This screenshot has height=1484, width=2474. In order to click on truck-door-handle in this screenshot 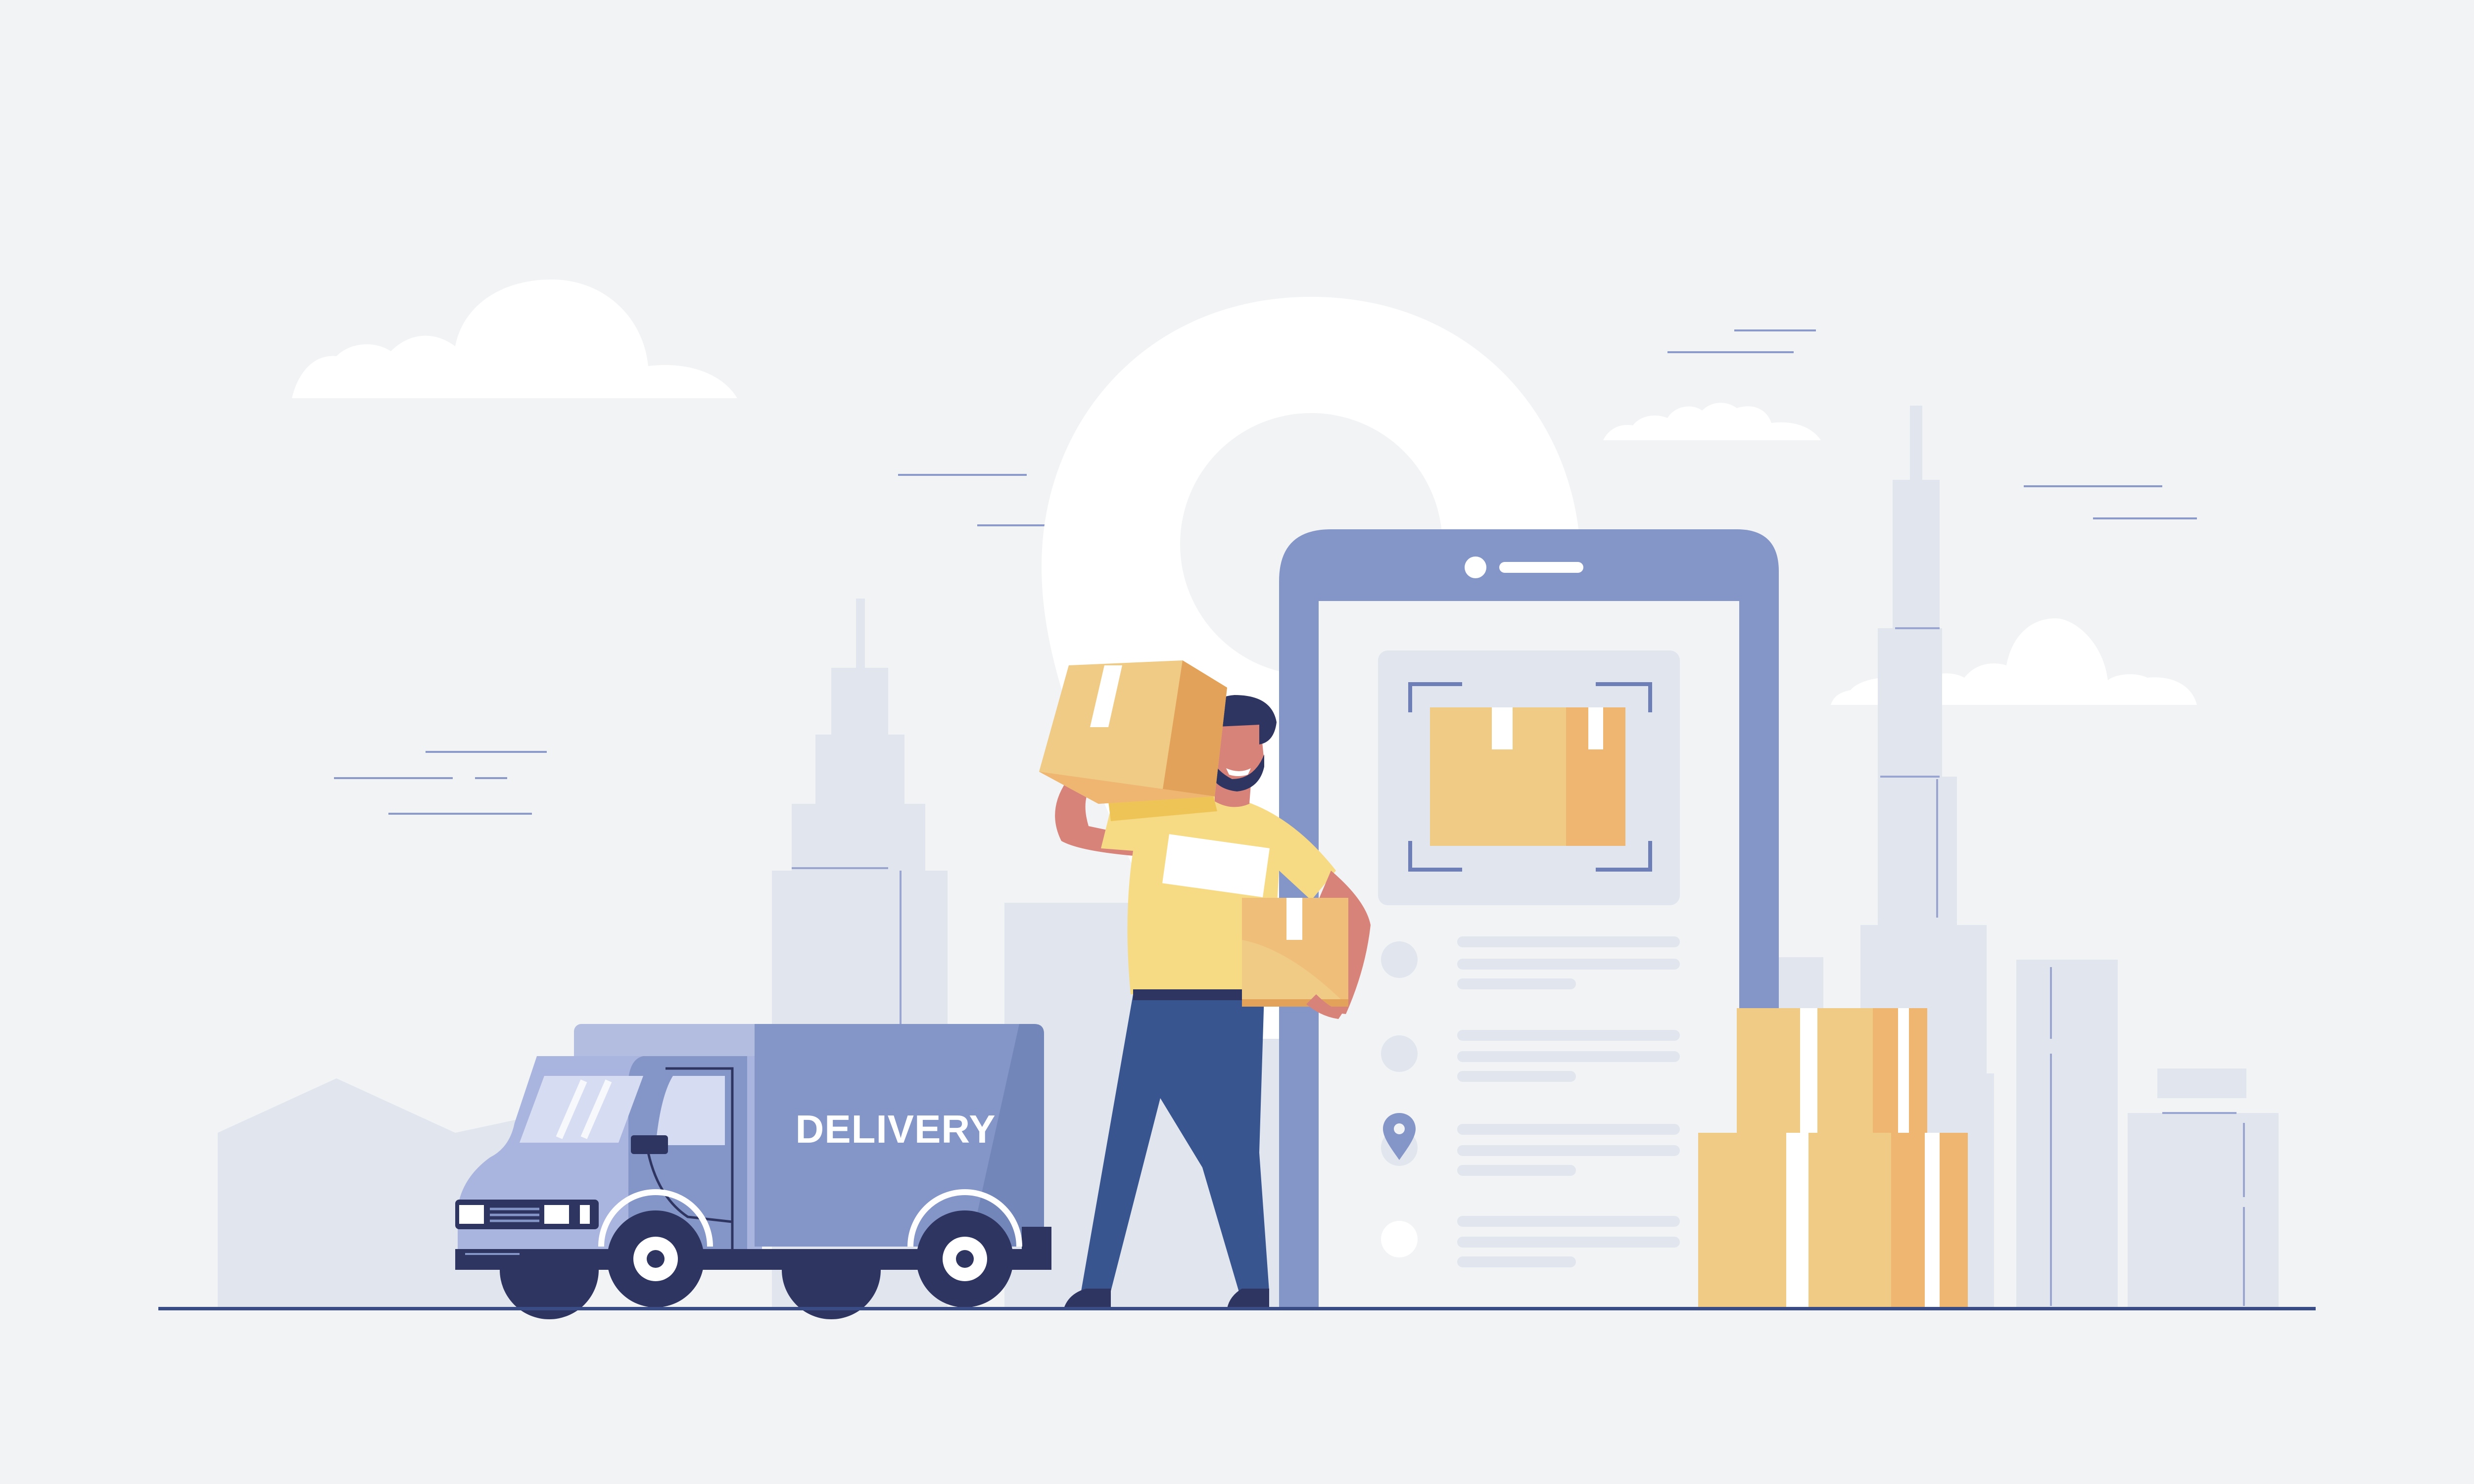, I will do `click(649, 1144)`.